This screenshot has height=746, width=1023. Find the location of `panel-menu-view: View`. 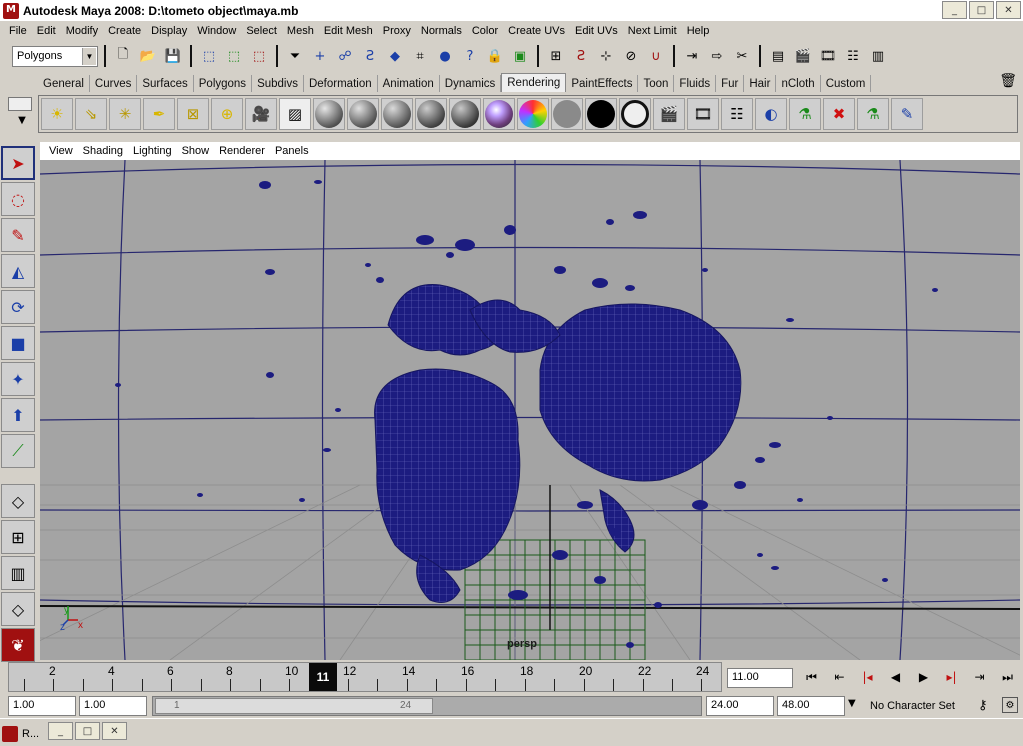

panel-menu-view: View is located at coordinates (61, 151).